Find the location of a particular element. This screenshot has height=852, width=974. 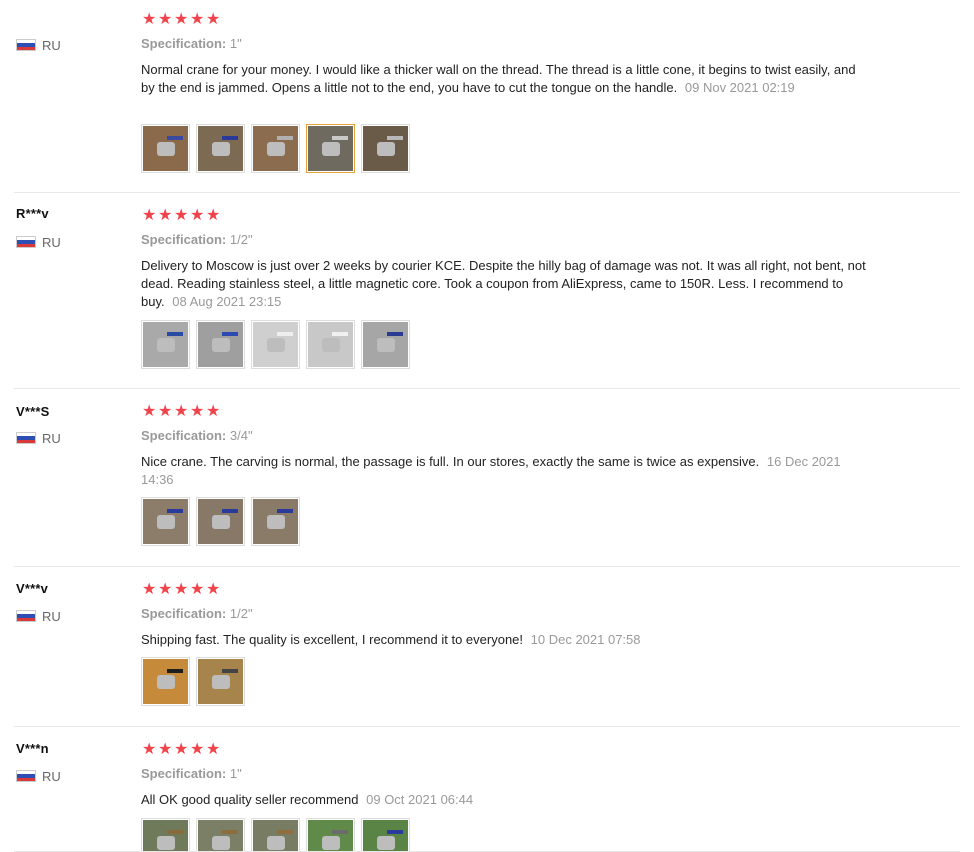

reviewer-name: R***v is located at coordinates (32, 213).